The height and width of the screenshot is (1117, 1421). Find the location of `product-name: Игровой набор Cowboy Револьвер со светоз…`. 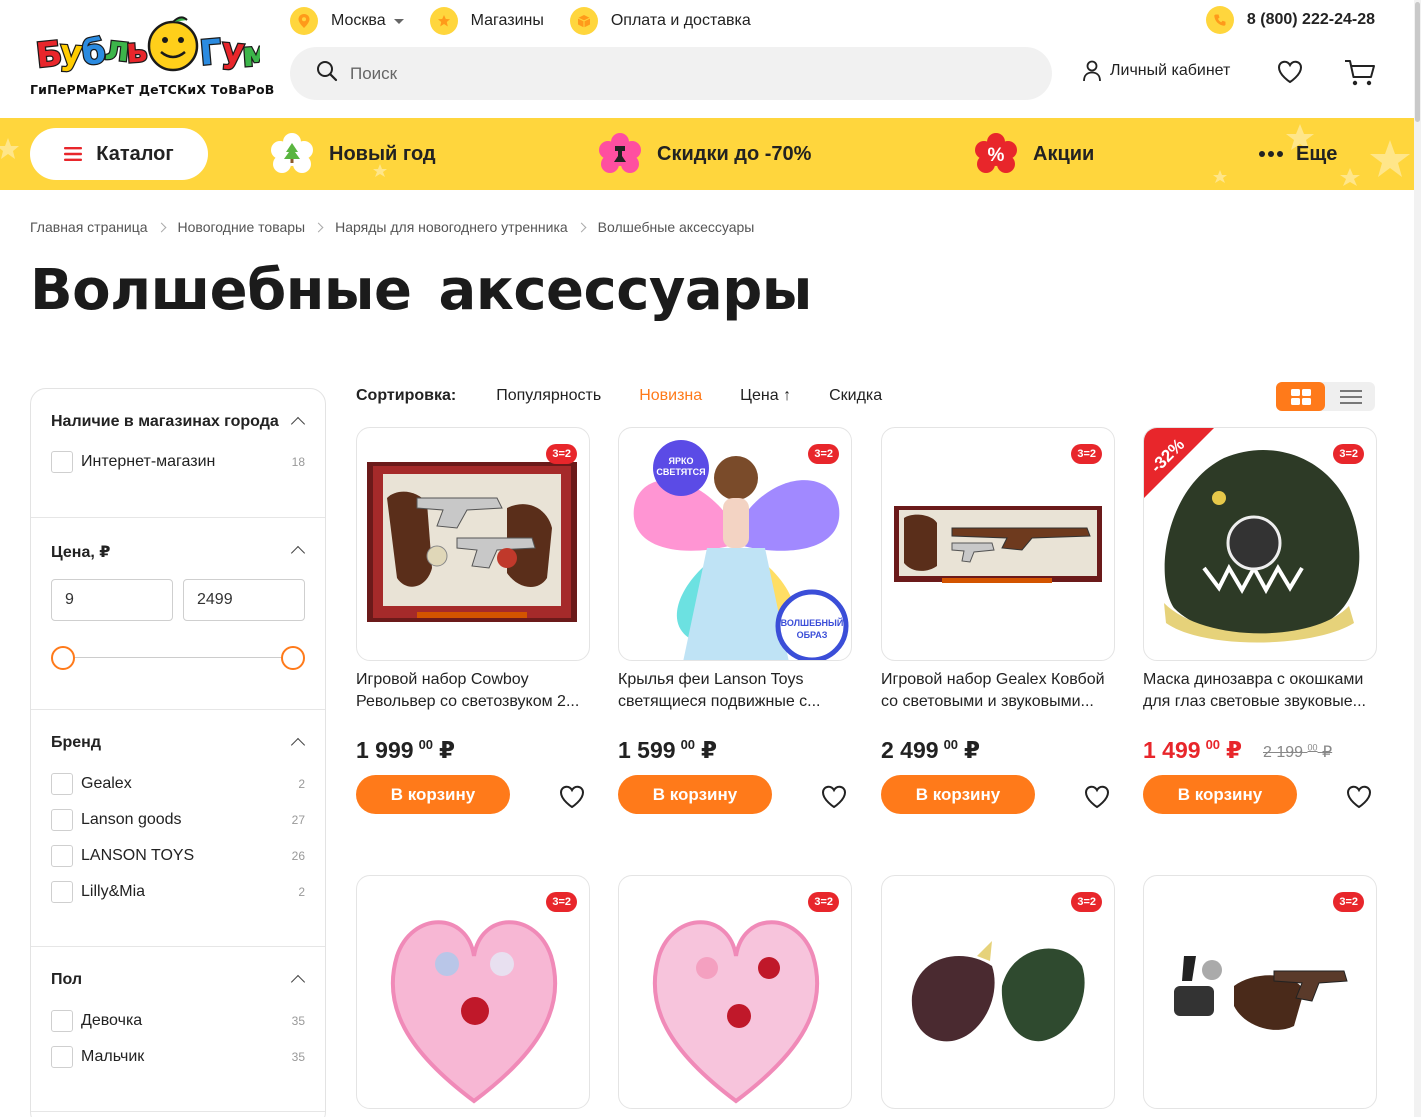

product-name: Игровой набор Cowboy Револьвер со светоз… is located at coordinates (473, 691).